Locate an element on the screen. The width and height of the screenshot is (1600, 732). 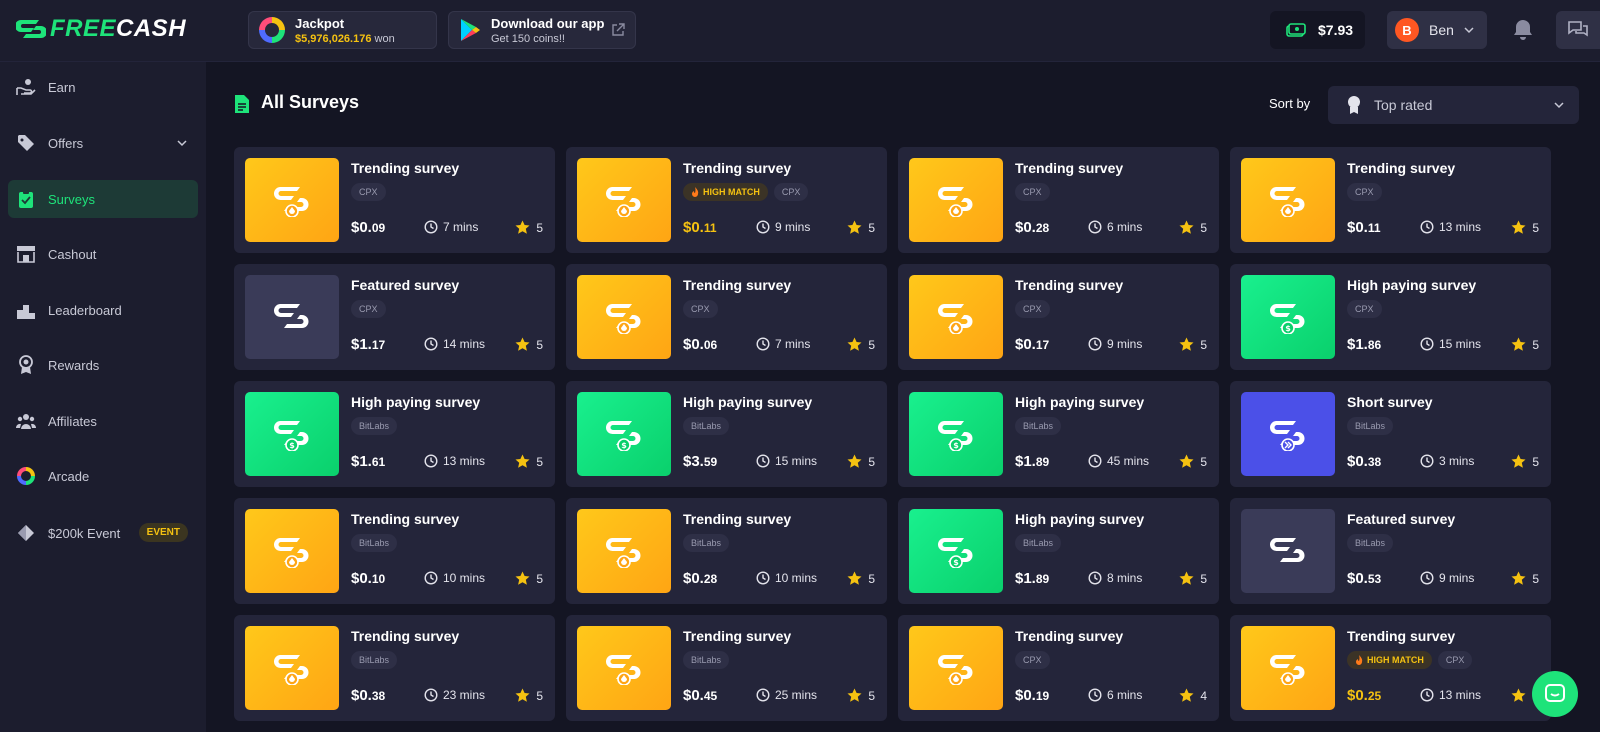
survey-card: $ High paying survey BitLabs $3.59 15 mins 5 is located at coordinates (726, 434).